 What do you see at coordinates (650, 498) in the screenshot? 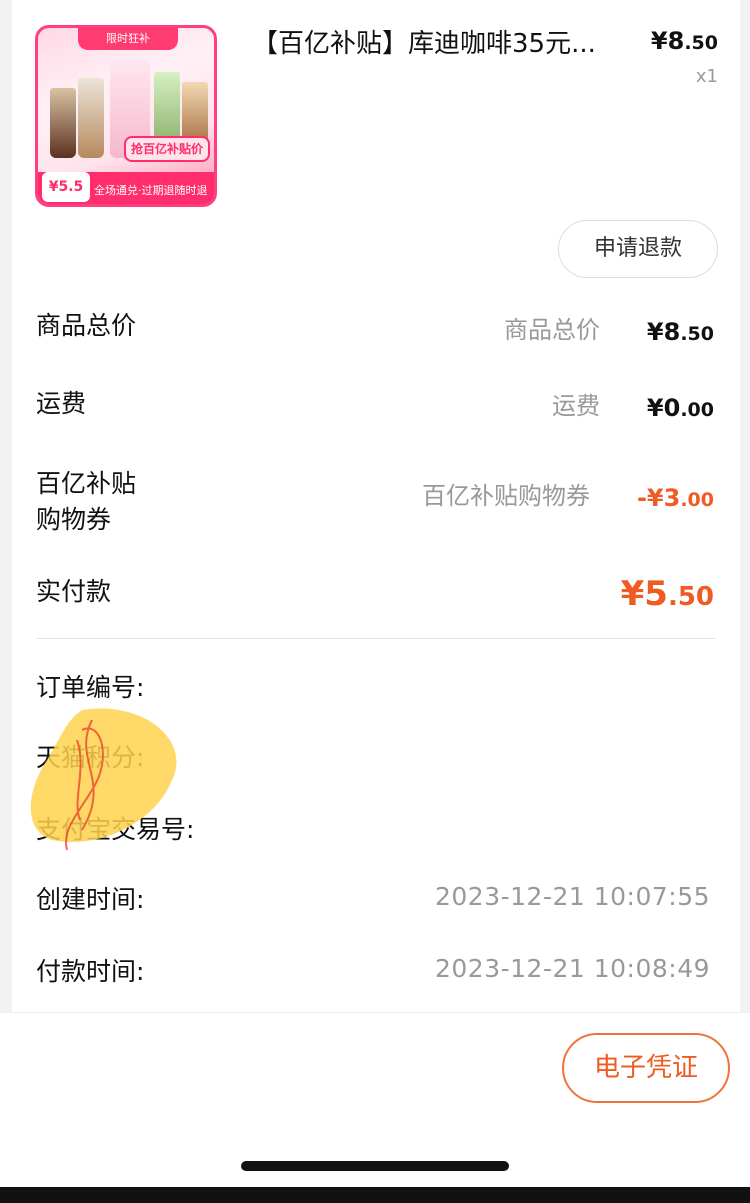
I see `amount-prefix: -¥` at bounding box center [650, 498].